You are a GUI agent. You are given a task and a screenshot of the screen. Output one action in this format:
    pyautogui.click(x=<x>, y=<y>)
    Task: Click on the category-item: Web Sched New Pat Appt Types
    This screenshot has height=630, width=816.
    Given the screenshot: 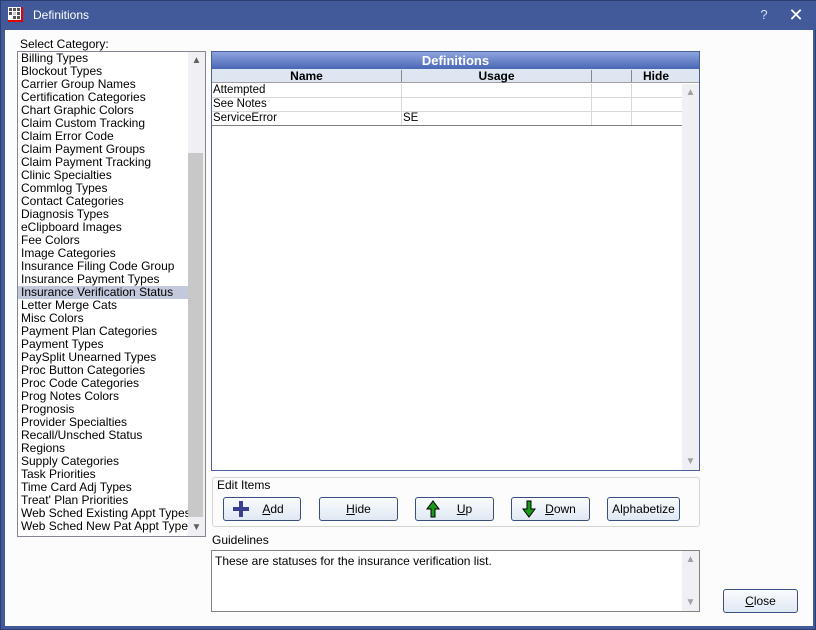 What is the action you would take?
    pyautogui.click(x=106, y=526)
    